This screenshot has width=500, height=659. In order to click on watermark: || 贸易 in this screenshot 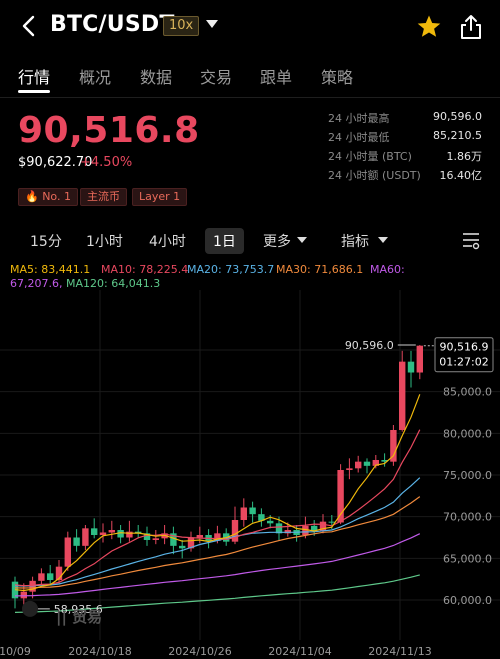, I will do `click(79, 617)`.